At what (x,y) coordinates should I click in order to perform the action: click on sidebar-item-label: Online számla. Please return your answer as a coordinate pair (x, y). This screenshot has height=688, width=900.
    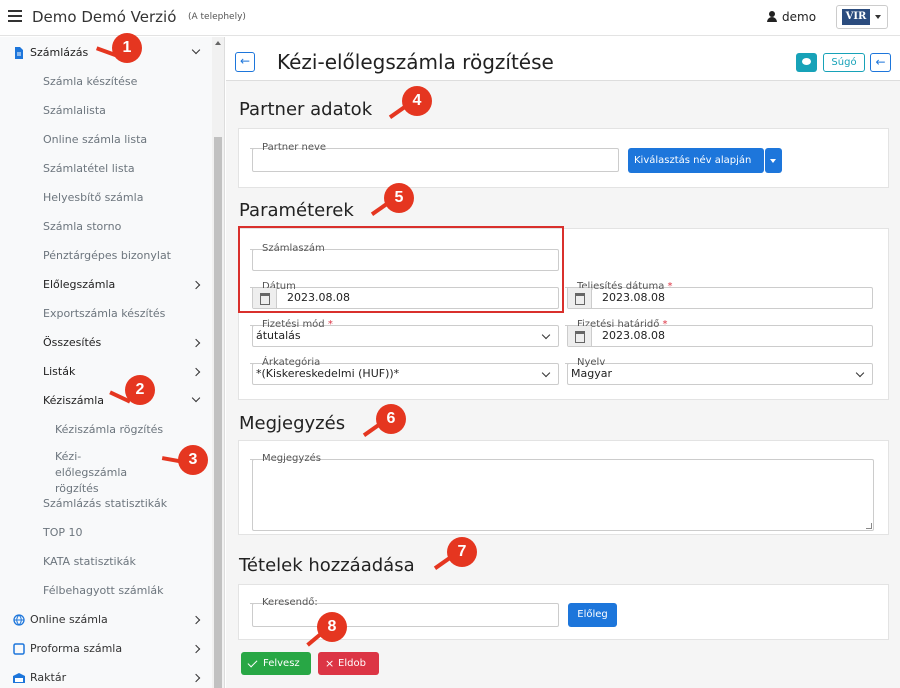
    Looking at the image, I should click on (69, 619).